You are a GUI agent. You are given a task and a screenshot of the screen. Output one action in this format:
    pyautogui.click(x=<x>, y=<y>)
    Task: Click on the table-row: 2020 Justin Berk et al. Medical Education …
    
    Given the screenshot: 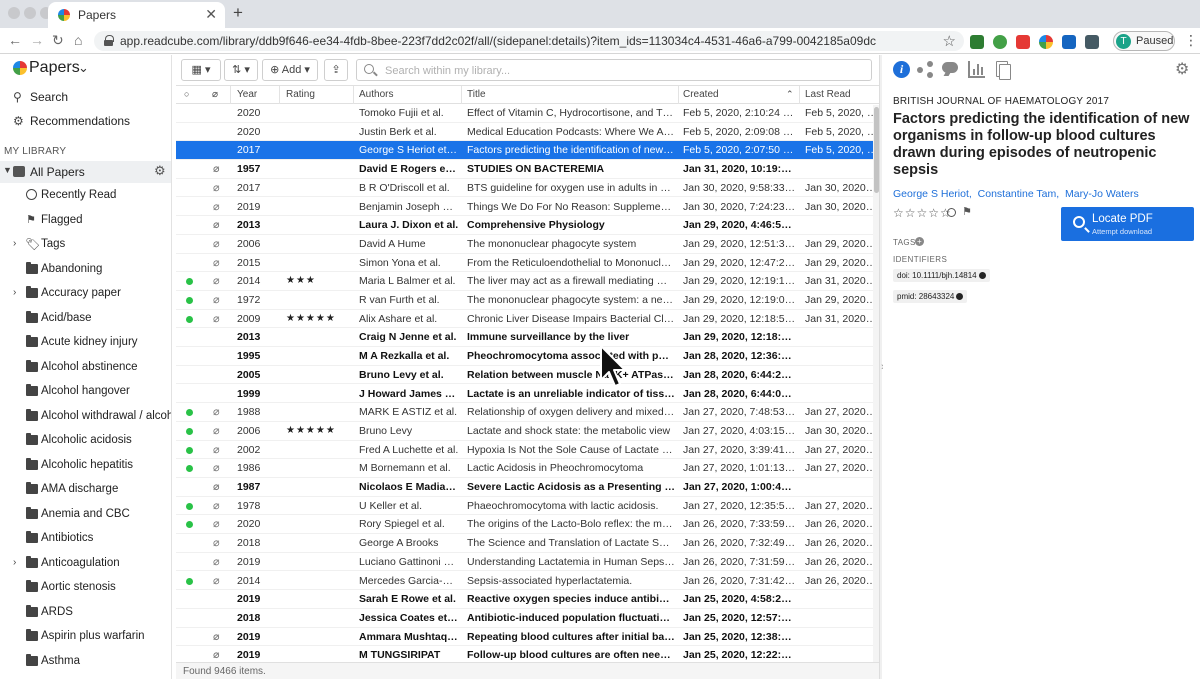 What is the action you would take?
    pyautogui.click(x=527, y=132)
    